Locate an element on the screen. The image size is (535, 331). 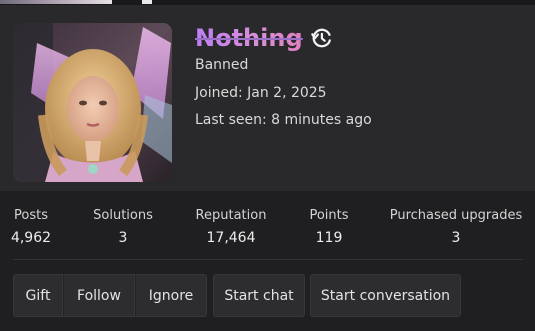
stat-label: Posts is located at coordinates (31, 215).